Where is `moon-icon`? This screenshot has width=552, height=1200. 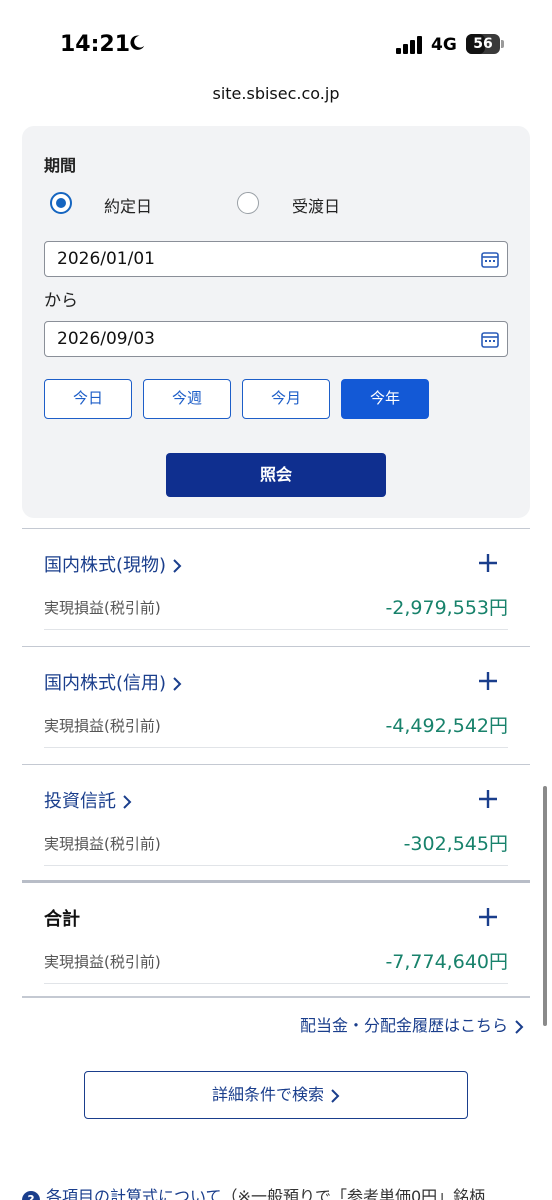 moon-icon is located at coordinates (137, 42).